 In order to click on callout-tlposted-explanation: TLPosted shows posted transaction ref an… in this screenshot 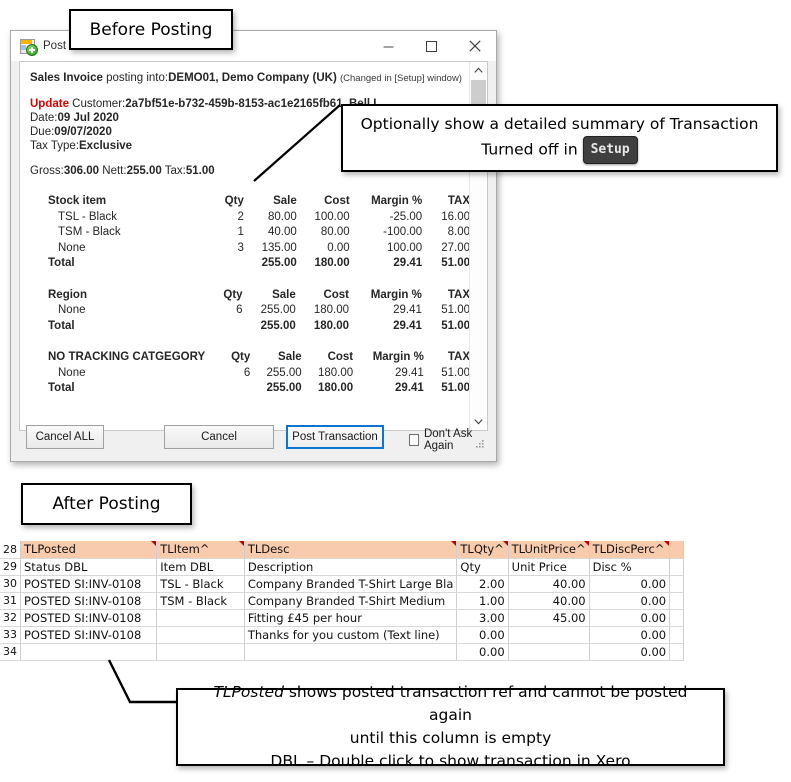, I will do `click(450, 726)`.